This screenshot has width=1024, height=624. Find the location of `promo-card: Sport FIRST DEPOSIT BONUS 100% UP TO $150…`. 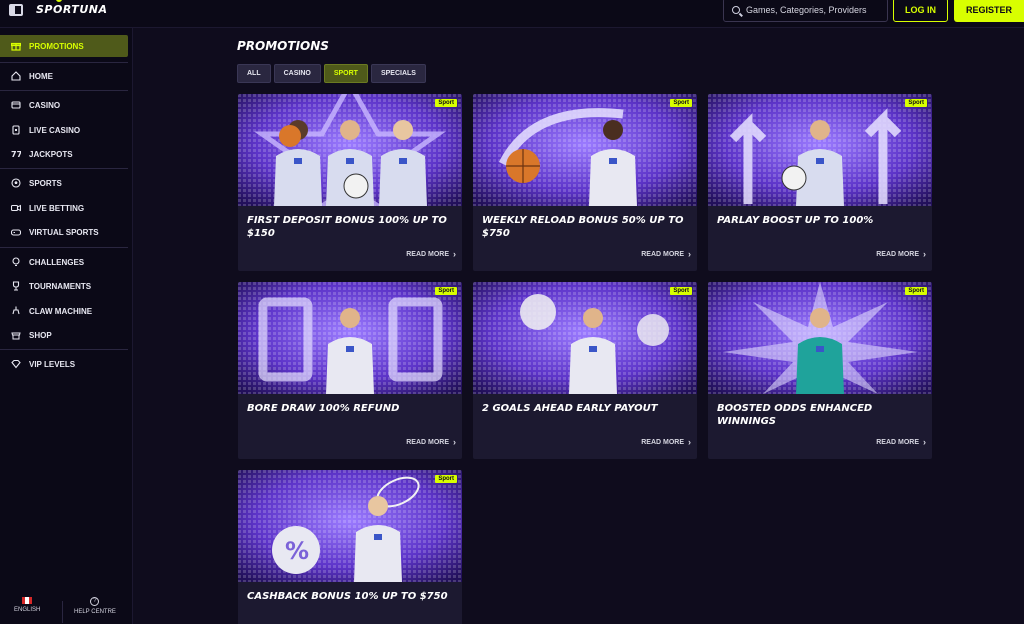

promo-card: Sport FIRST DEPOSIT BONUS 100% UP TO $150… is located at coordinates (350, 182).